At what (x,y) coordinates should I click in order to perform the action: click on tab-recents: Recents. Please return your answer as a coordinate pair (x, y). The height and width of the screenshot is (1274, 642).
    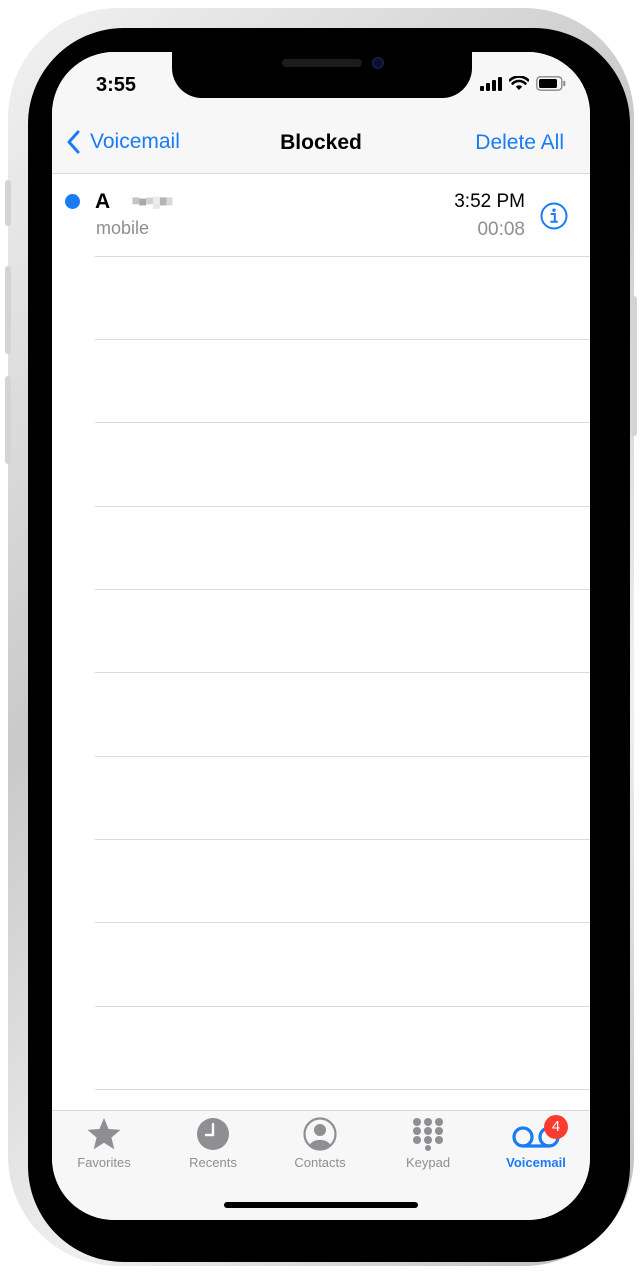
    Looking at the image, I should click on (213, 1143).